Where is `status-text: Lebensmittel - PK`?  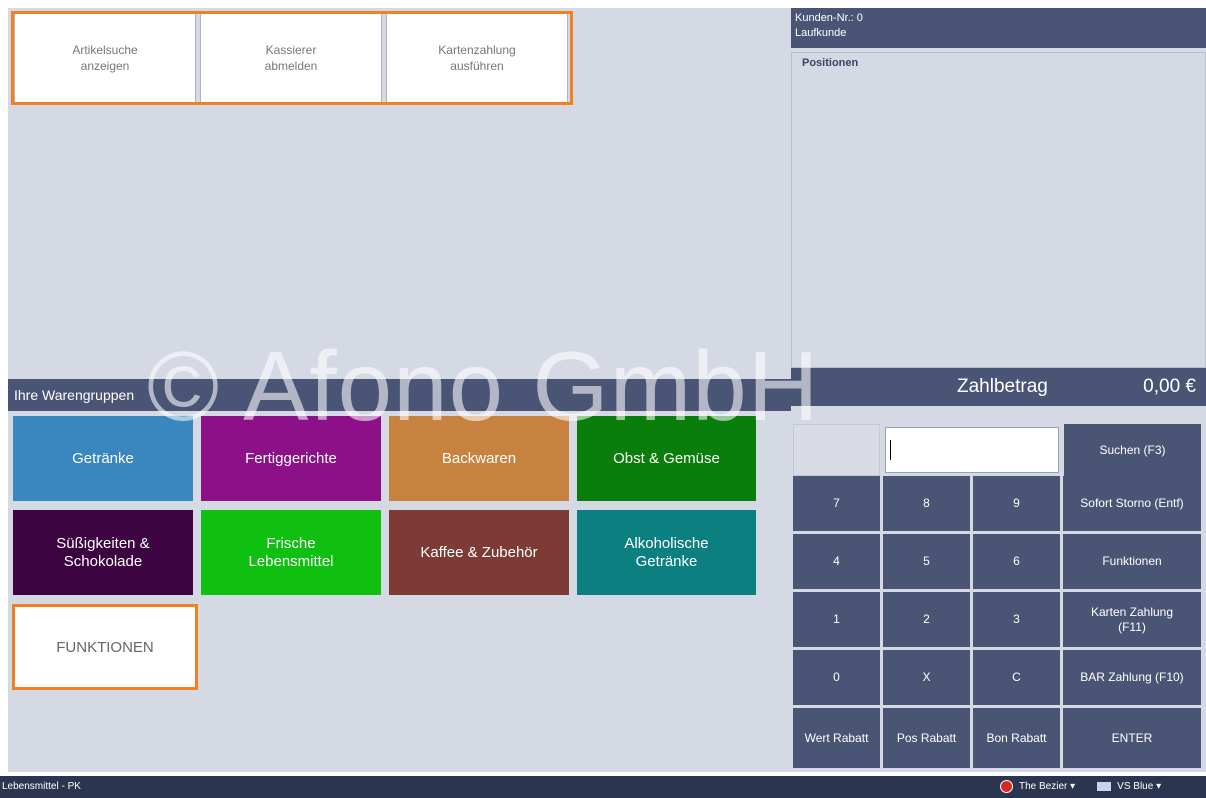 status-text: Lebensmittel - PK is located at coordinates (41, 786).